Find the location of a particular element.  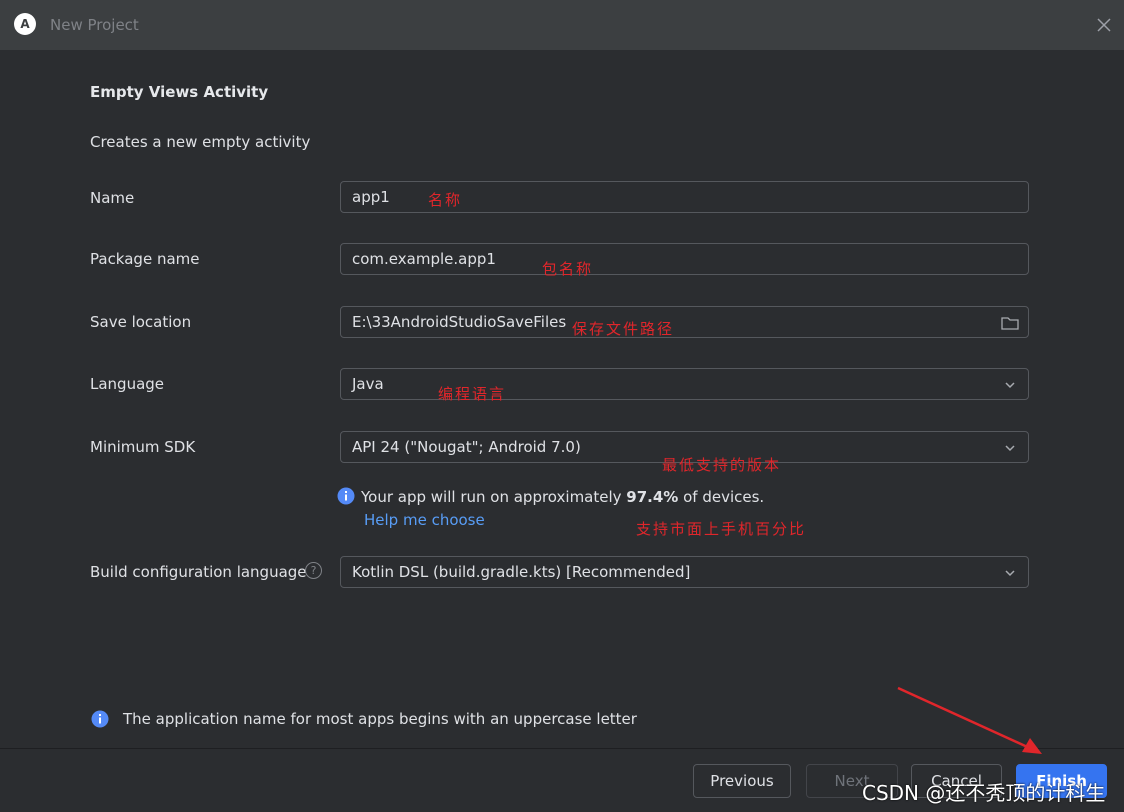

annotation-arrow is located at coordinates (969, 720).